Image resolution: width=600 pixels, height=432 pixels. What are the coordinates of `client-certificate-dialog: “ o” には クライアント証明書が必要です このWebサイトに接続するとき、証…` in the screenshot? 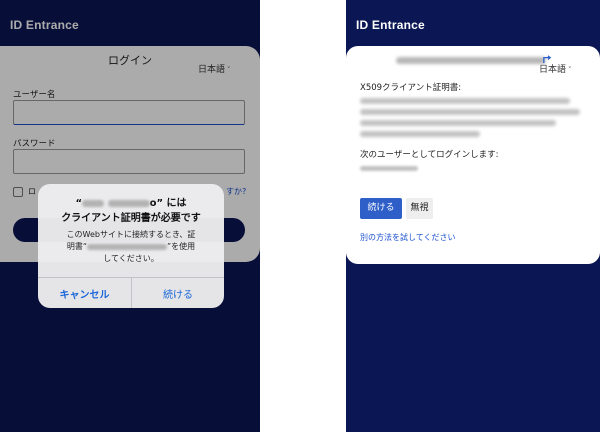 It's located at (131, 246).